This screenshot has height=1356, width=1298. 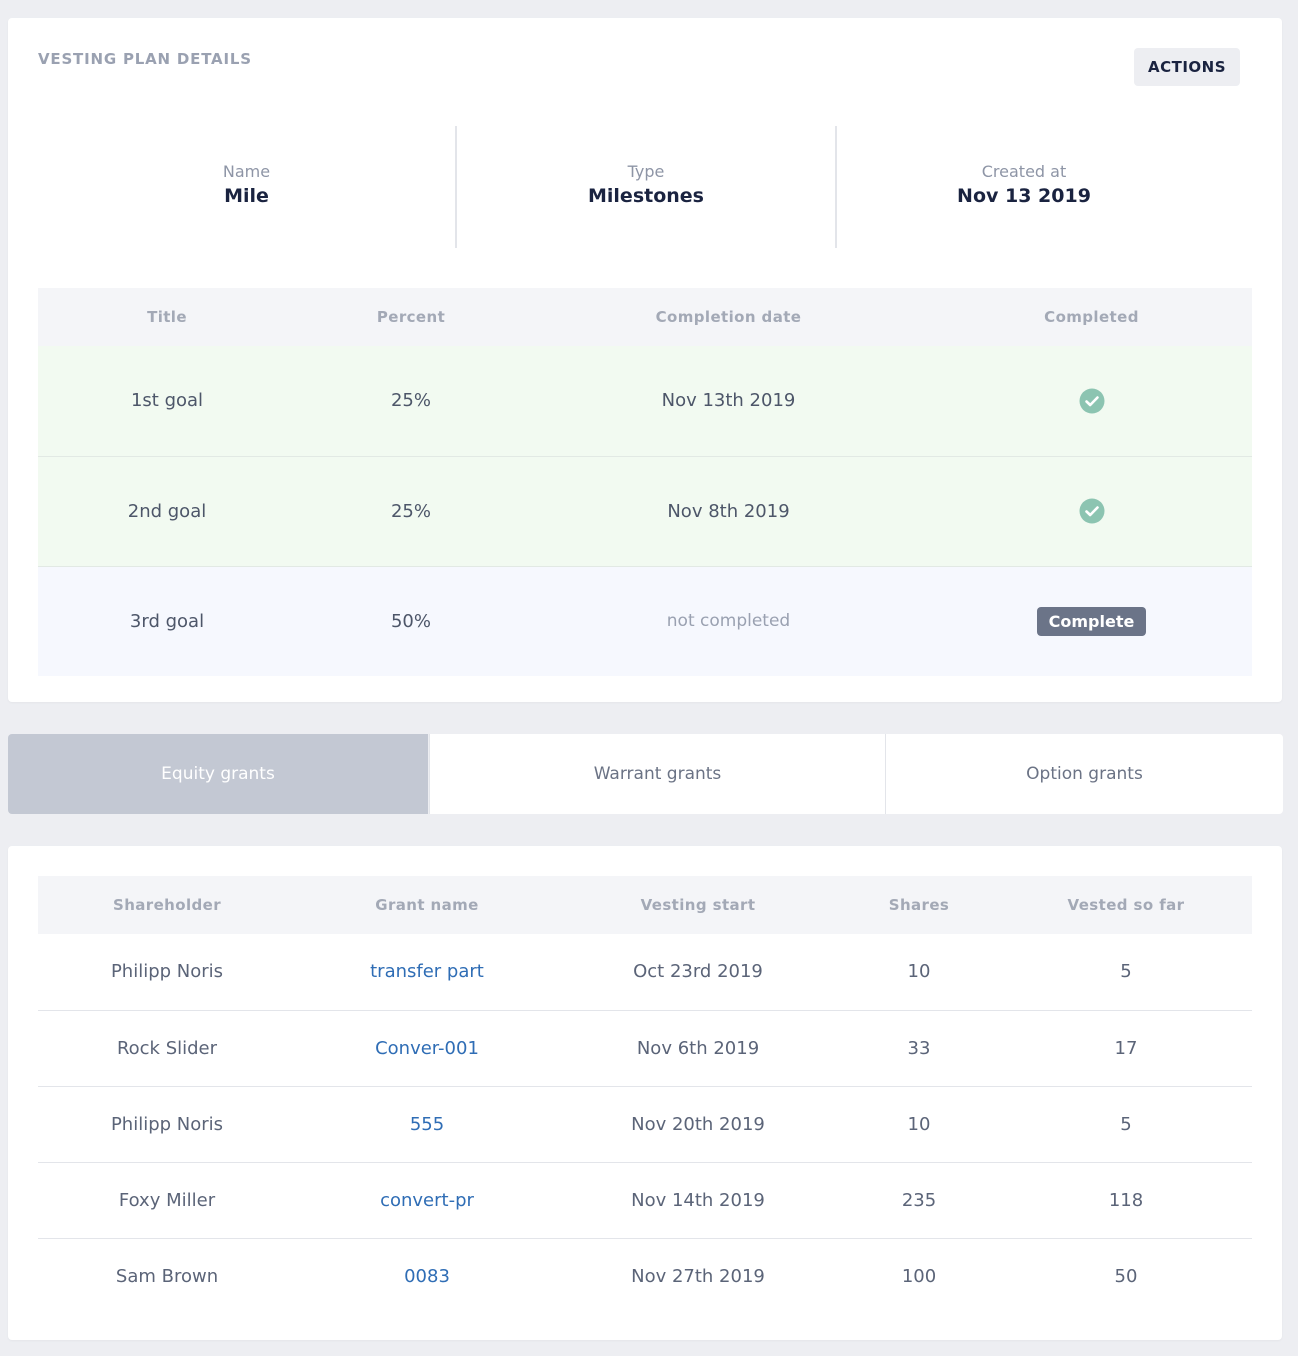 I want to click on milestone-completed-cell: Complete, so click(x=1091, y=621).